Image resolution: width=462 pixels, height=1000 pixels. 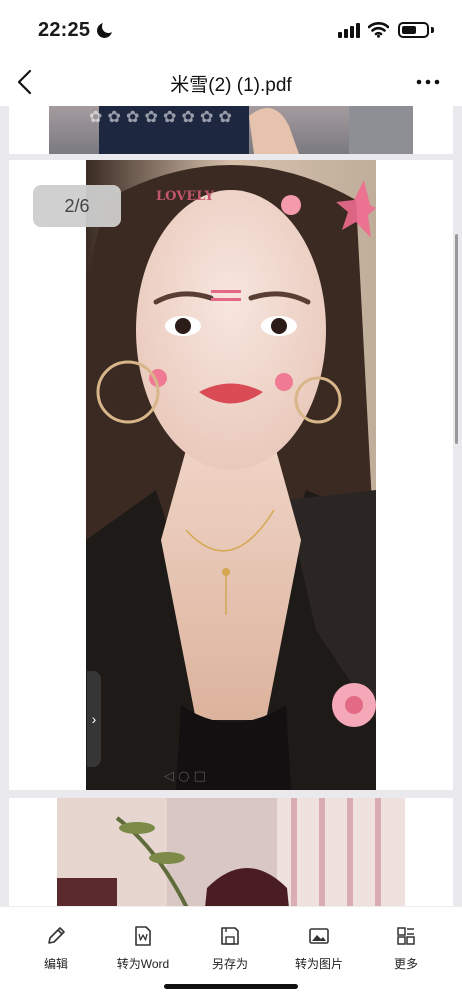 I want to click on edit-button: 编辑, so click(x=56, y=945).